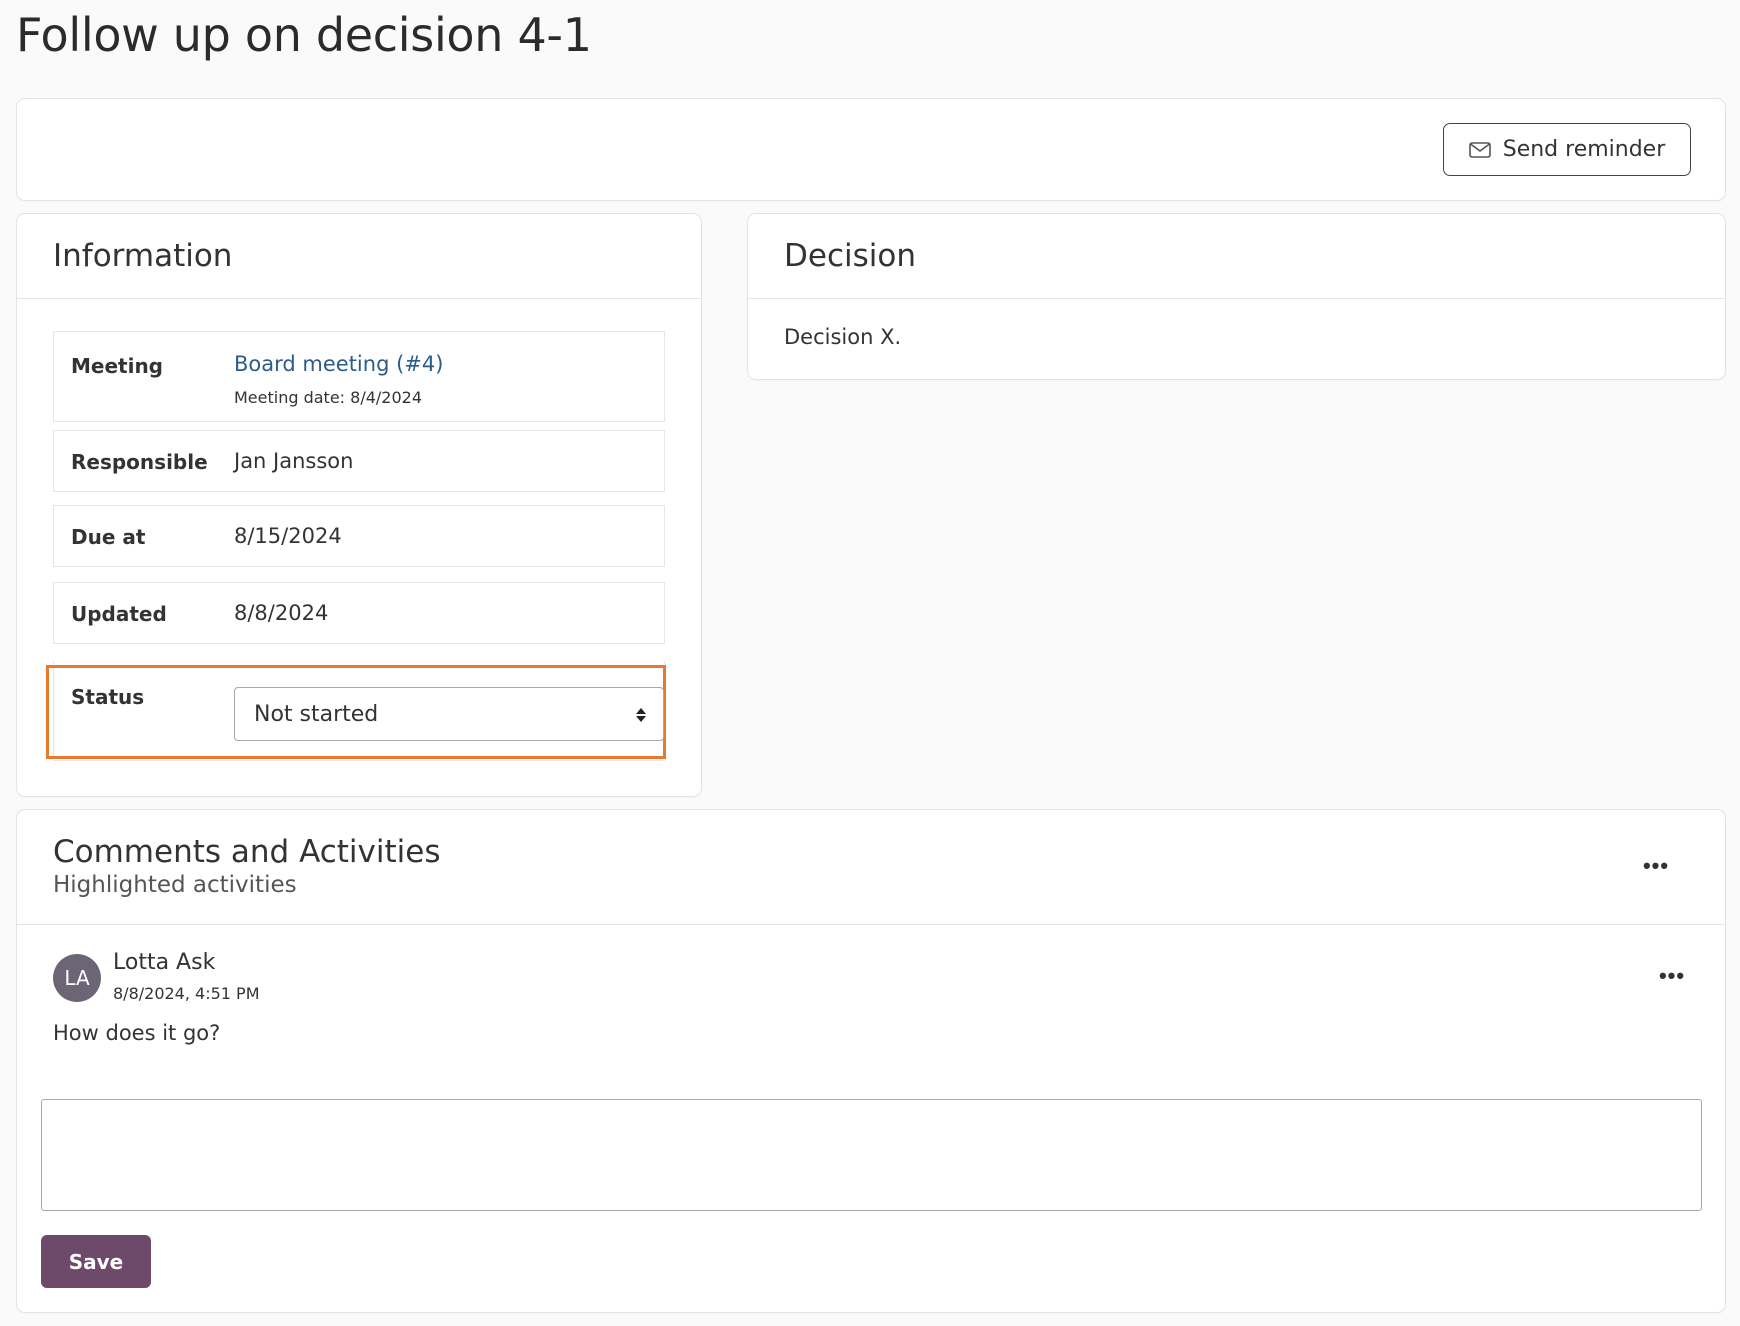 The height and width of the screenshot is (1326, 1740). I want to click on envelope-icon, so click(1479, 149).